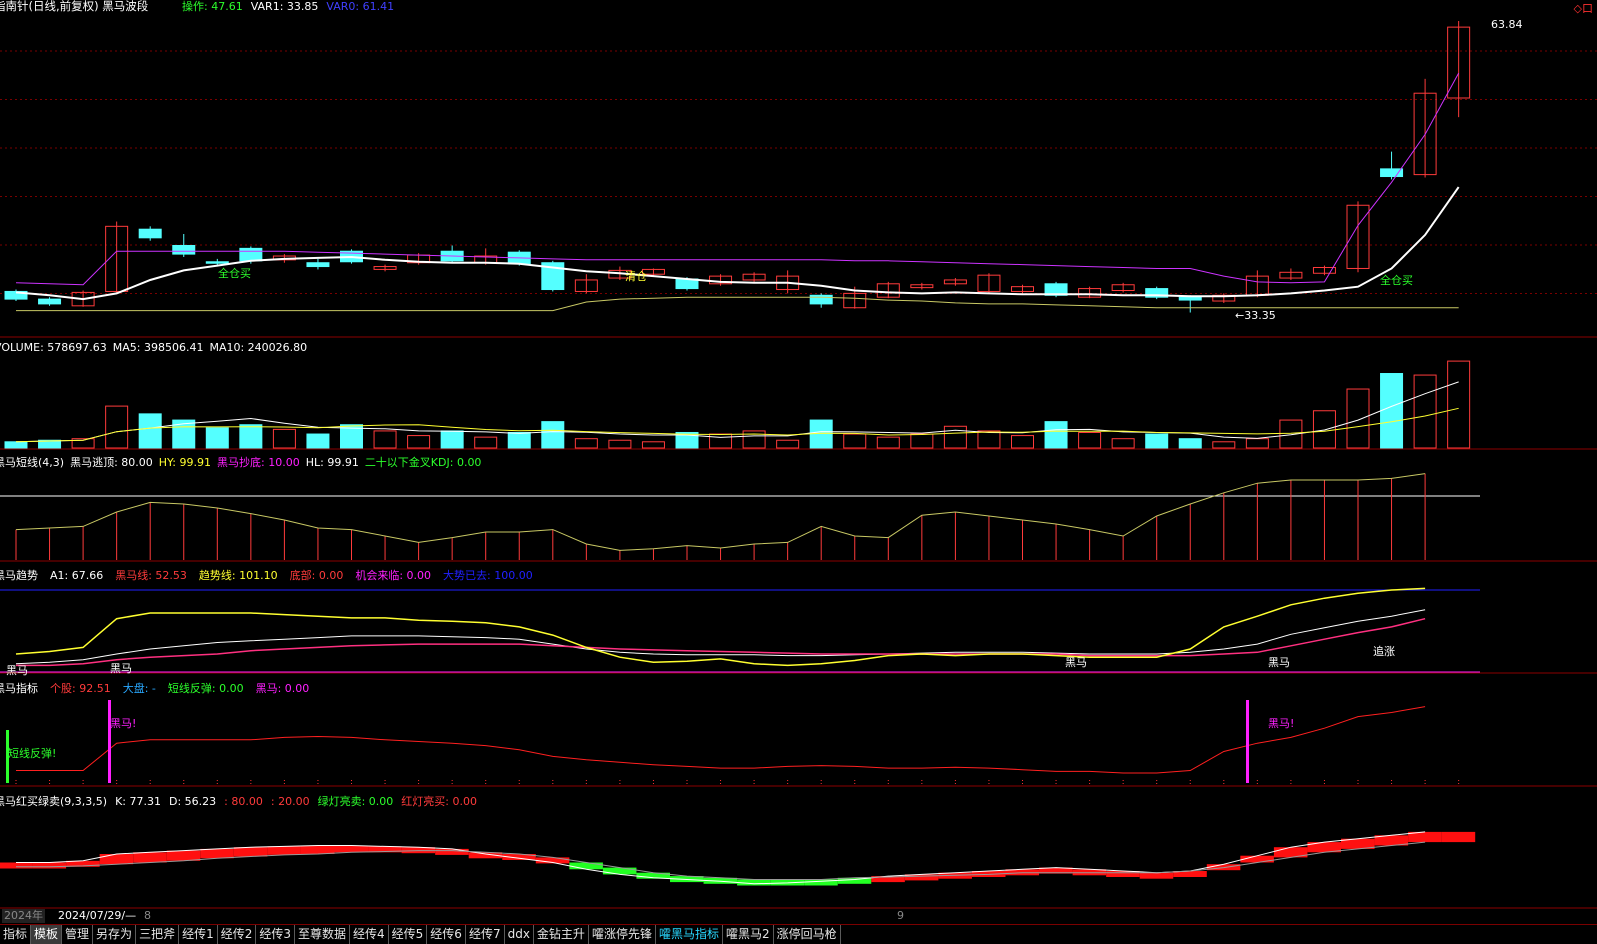 The height and width of the screenshot is (944, 1597). Describe the element at coordinates (721, 860) in the screenshot. I see `kdj-d-line` at that location.